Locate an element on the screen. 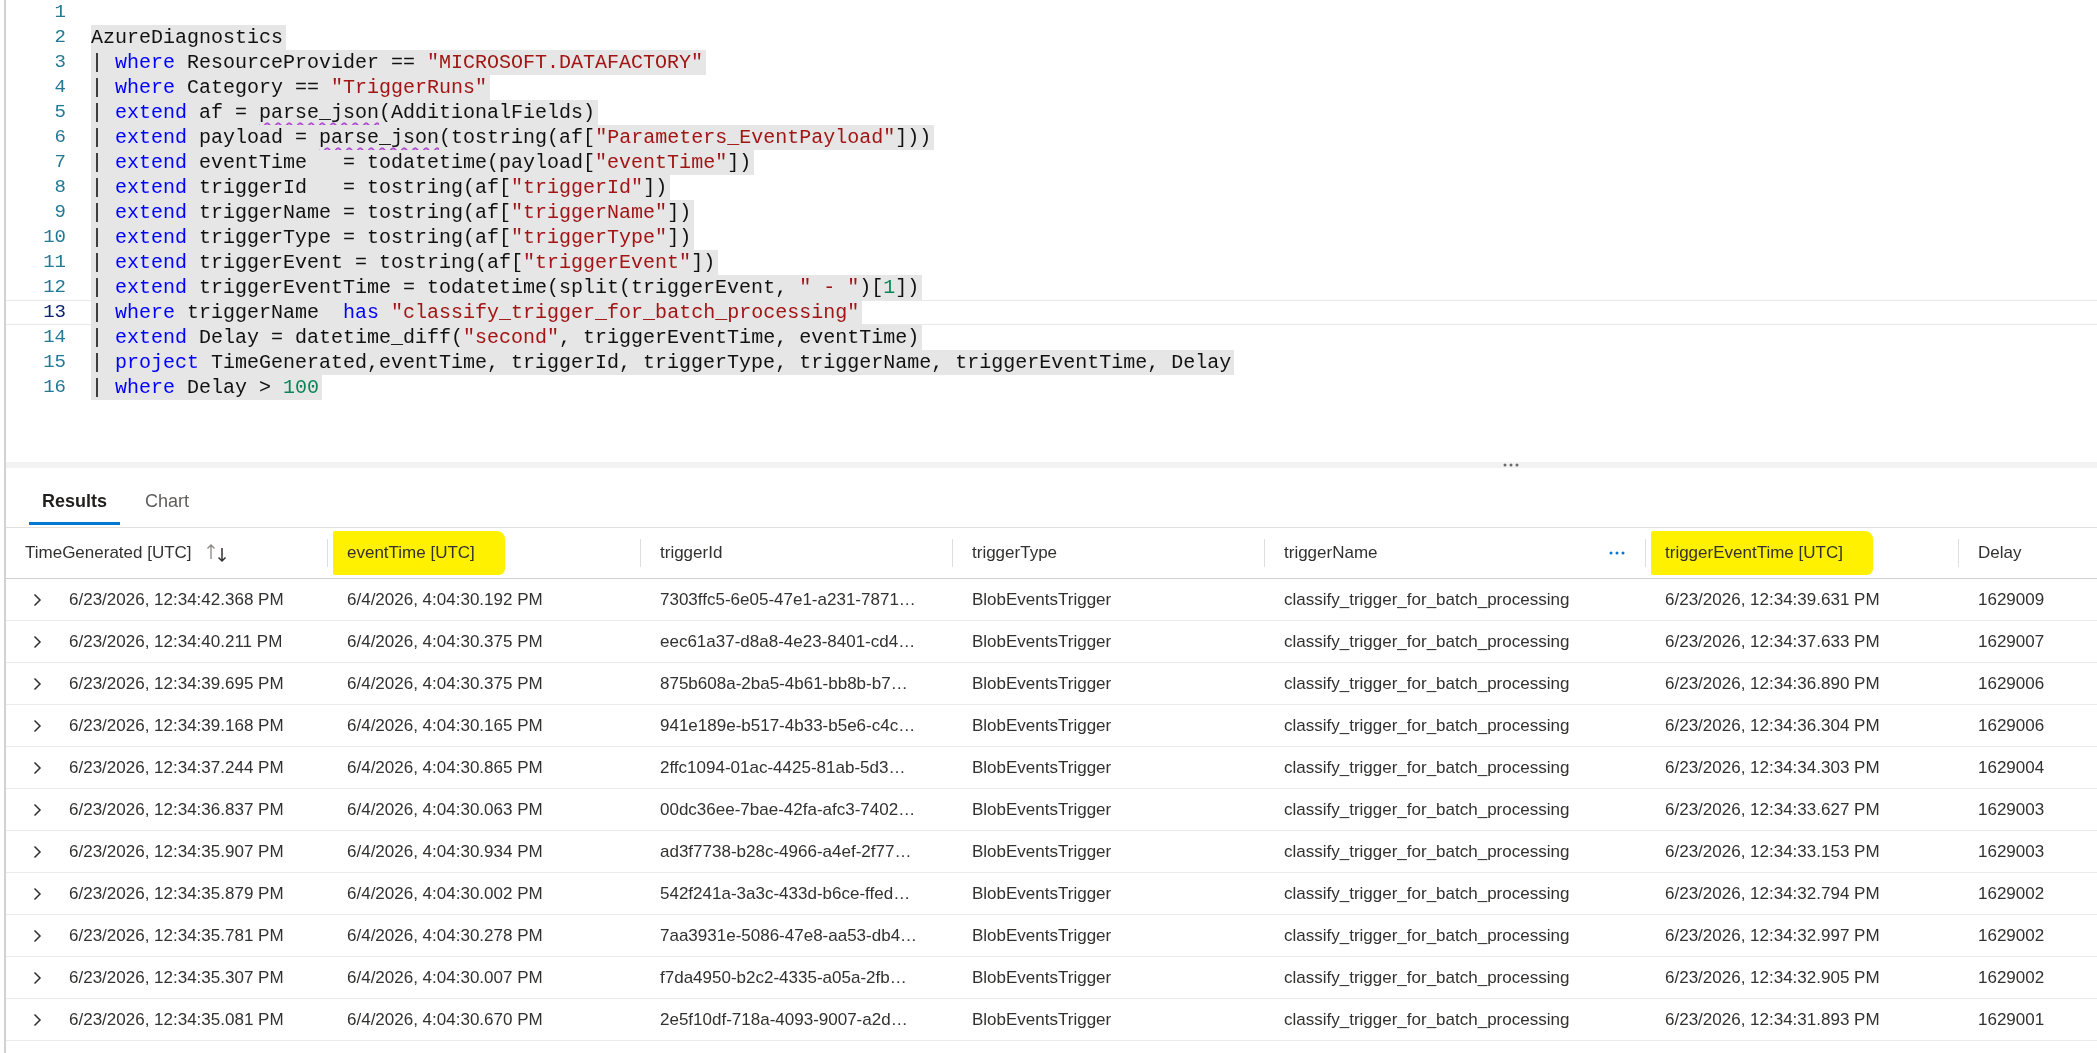  table-cell: 6/23/2026, 12:34:35.907 PM is located at coordinates (176, 851).